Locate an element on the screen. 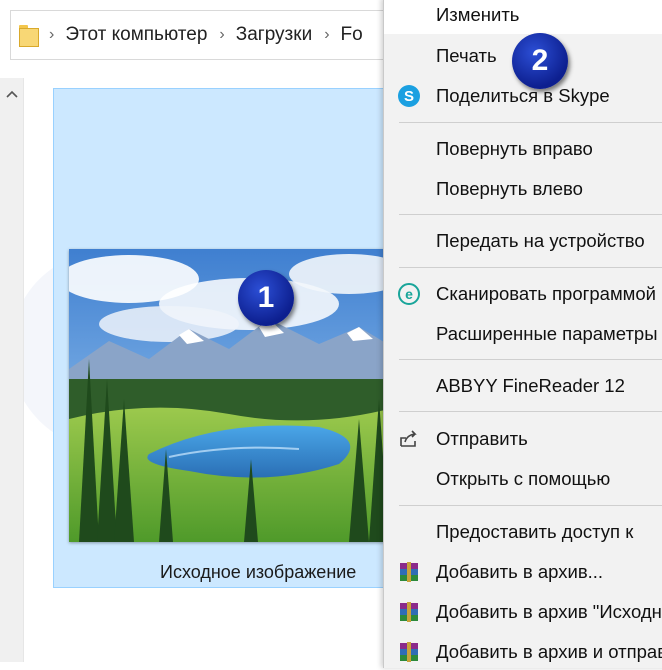 The image size is (662, 670). menu-item-give-access: Предоставить доступ к is located at coordinates (523, 532).